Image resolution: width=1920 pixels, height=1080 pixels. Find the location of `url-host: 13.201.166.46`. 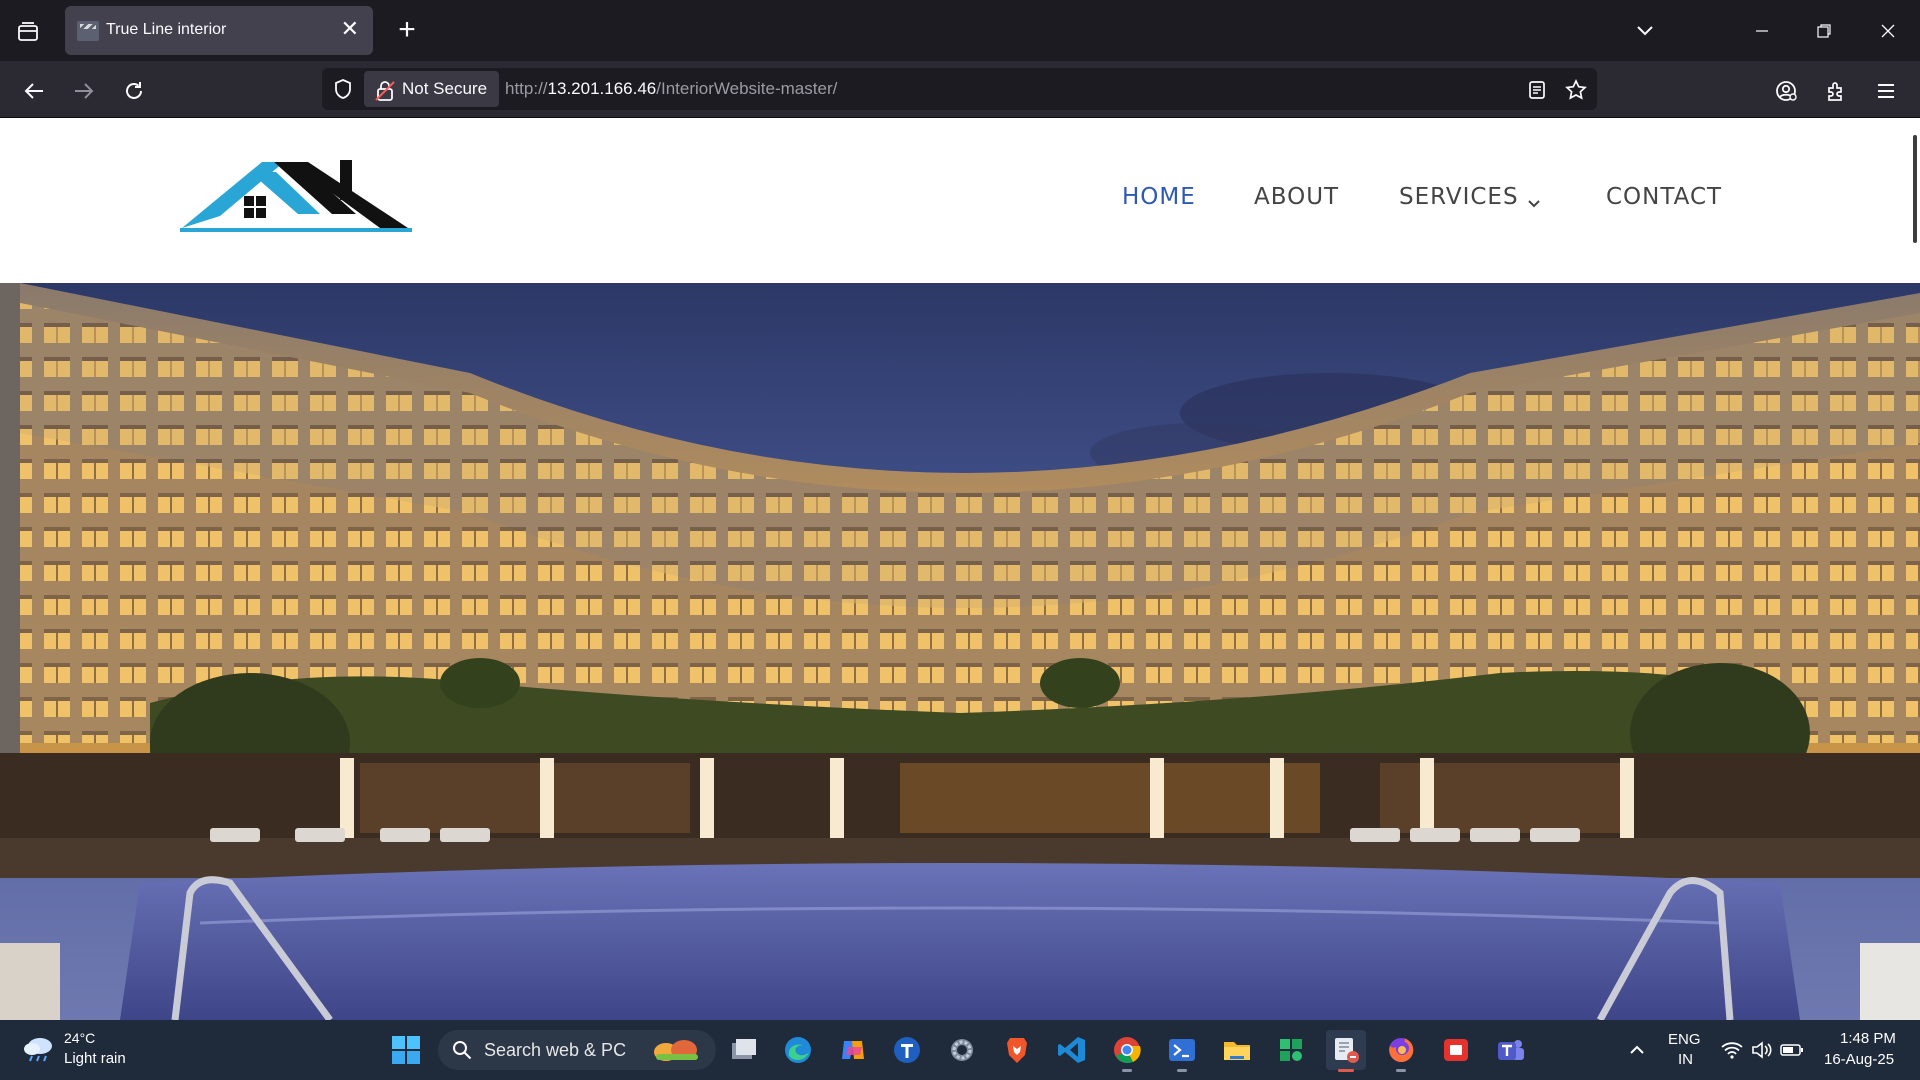

url-host: 13.201.166.46 is located at coordinates (602, 88).